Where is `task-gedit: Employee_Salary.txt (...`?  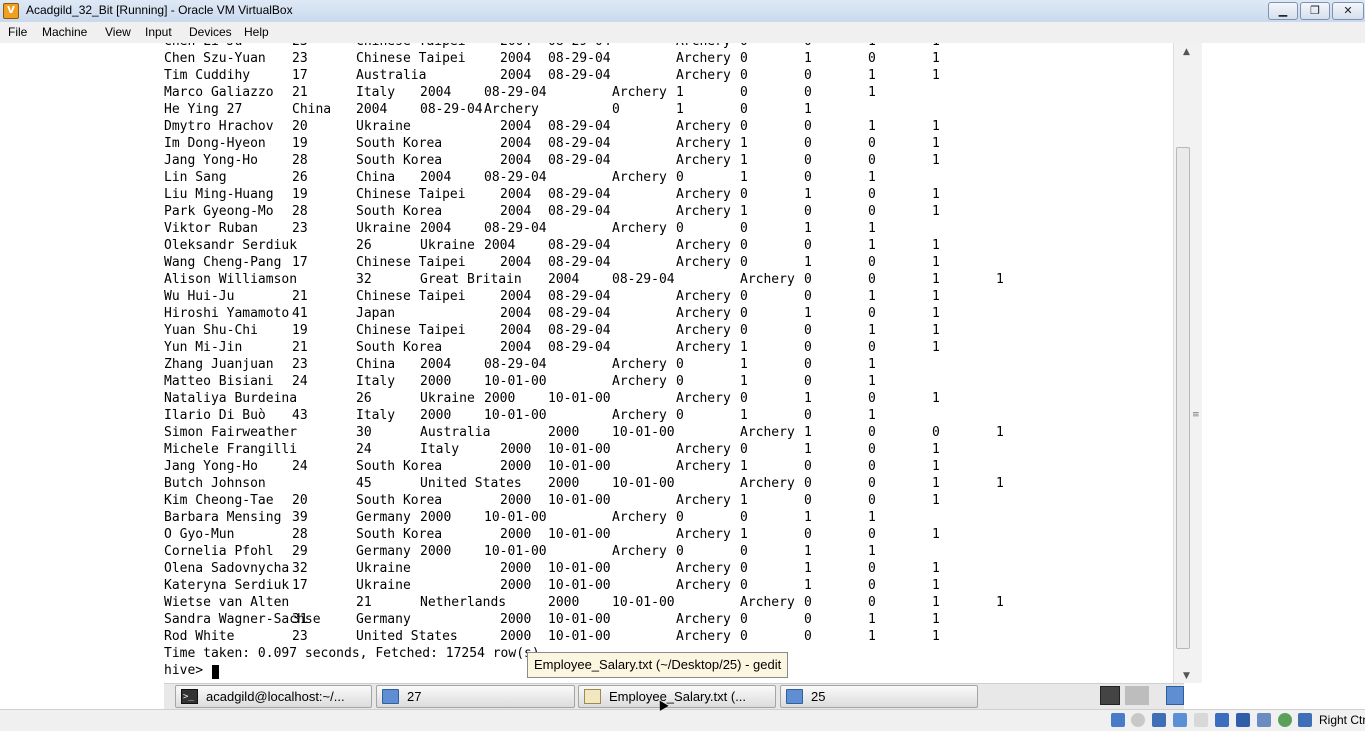 task-gedit: Employee_Salary.txt (... is located at coordinates (677, 696).